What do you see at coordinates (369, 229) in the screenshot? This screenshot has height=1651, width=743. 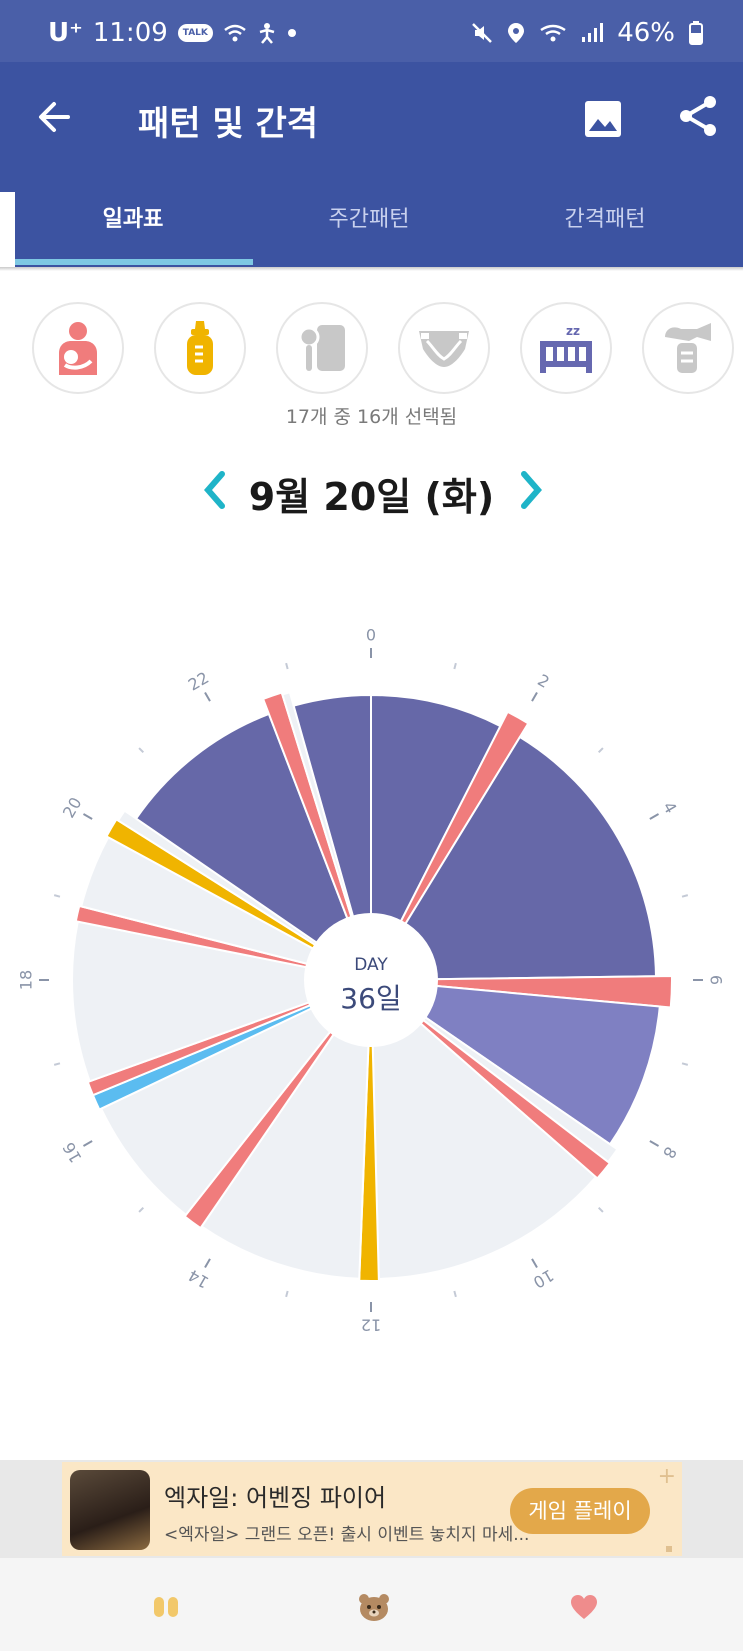 I see `tab-weekly-pattern: 주간패턴` at bounding box center [369, 229].